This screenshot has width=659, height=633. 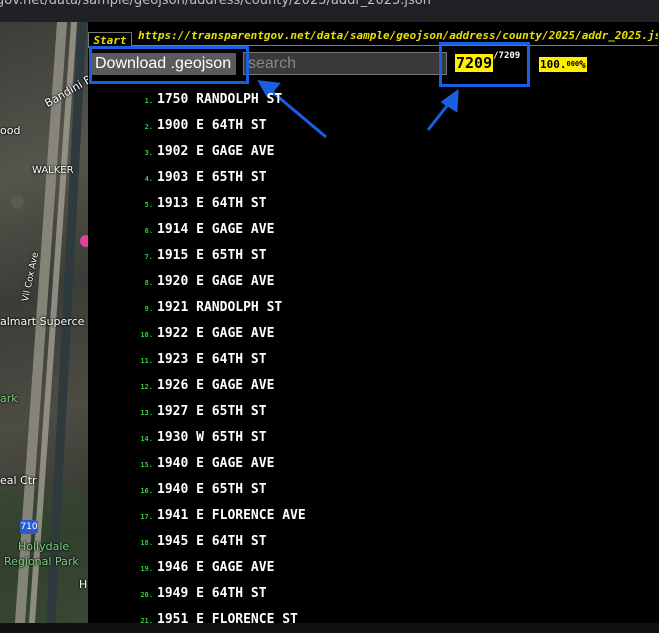 What do you see at coordinates (212, 203) in the screenshot?
I see `address-text: 1913 E 64TH ST` at bounding box center [212, 203].